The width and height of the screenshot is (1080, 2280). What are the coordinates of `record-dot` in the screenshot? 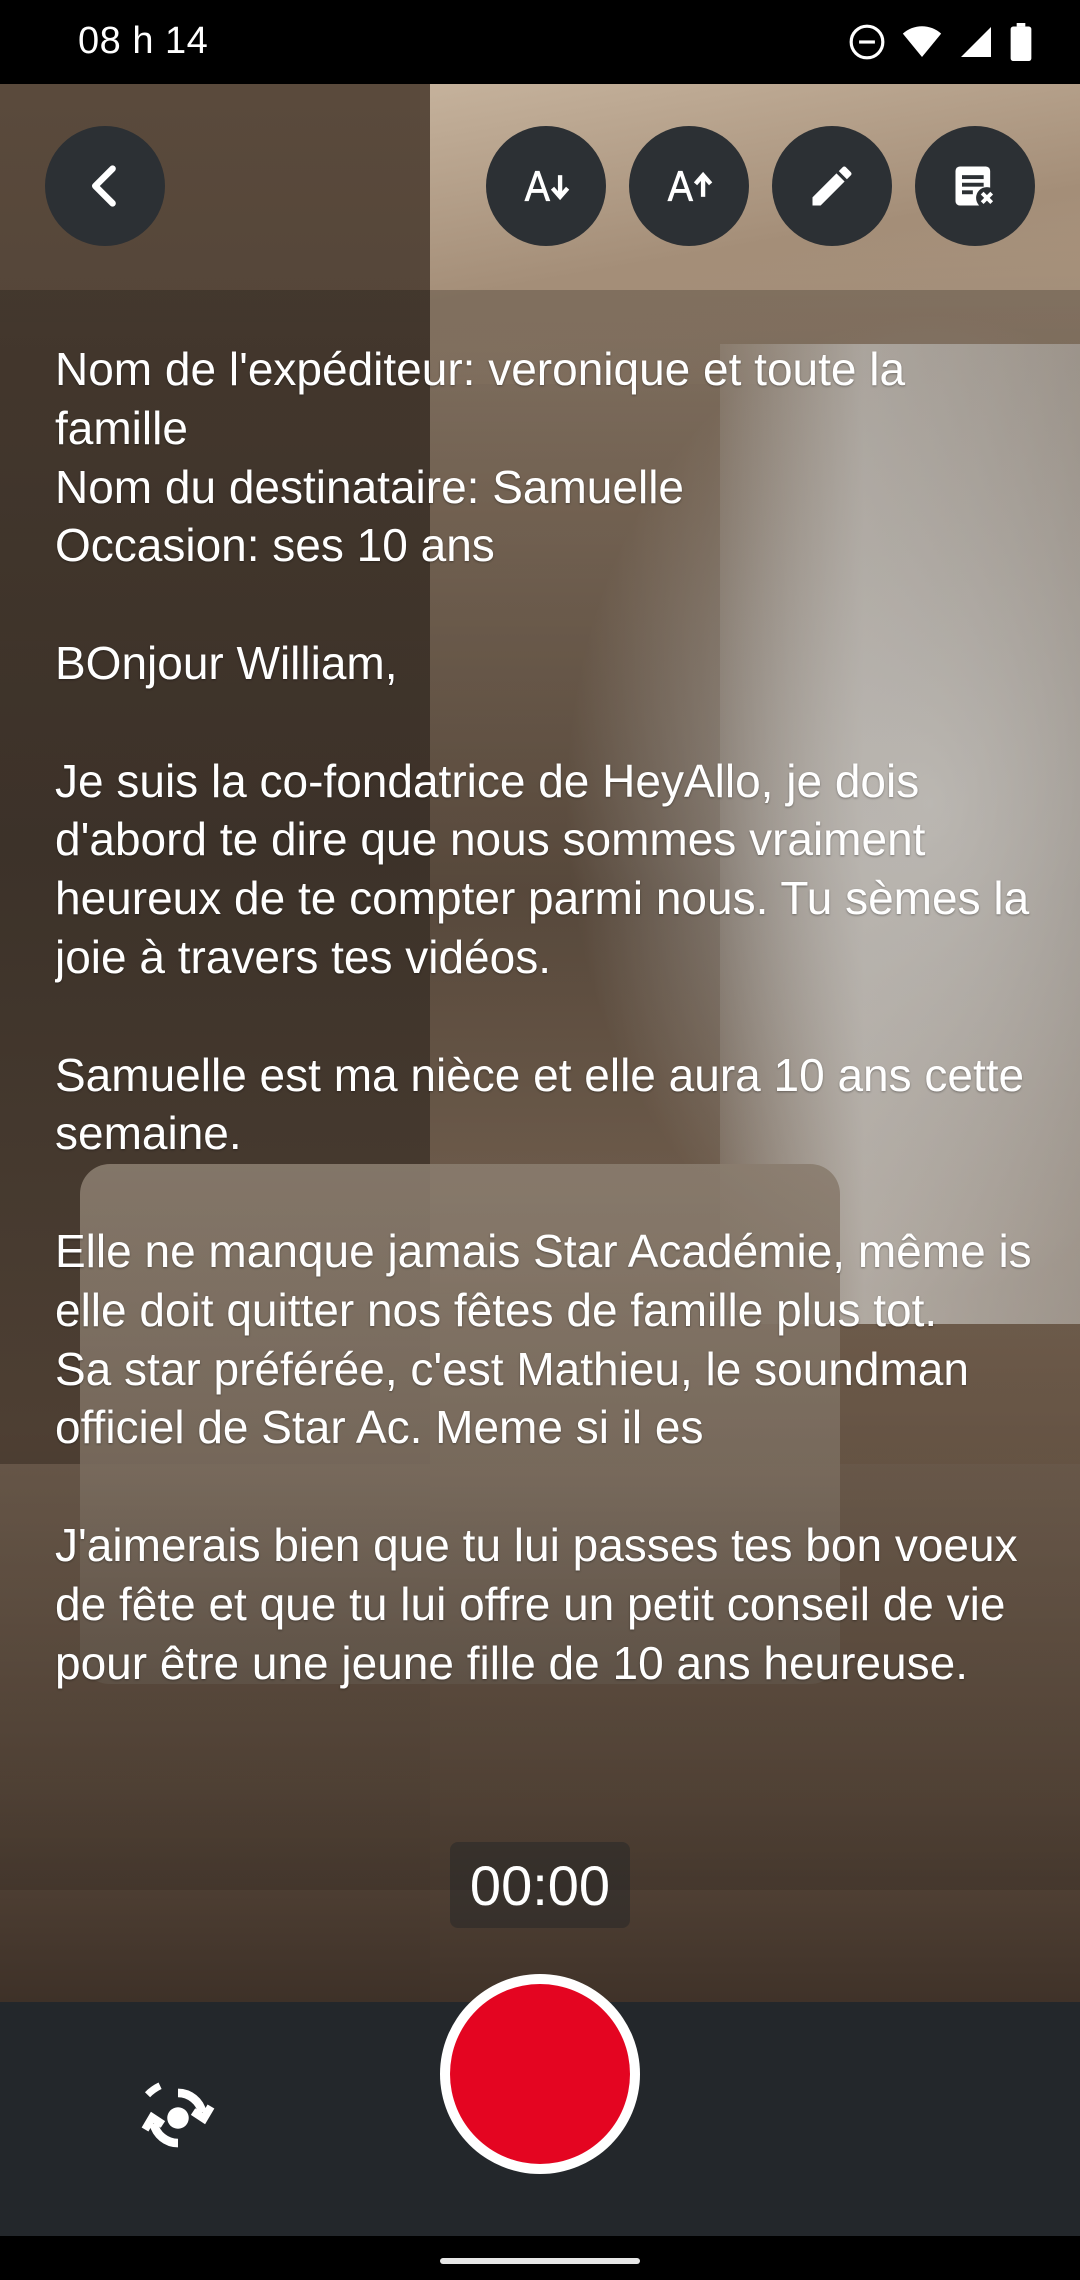 It's located at (540, 2074).